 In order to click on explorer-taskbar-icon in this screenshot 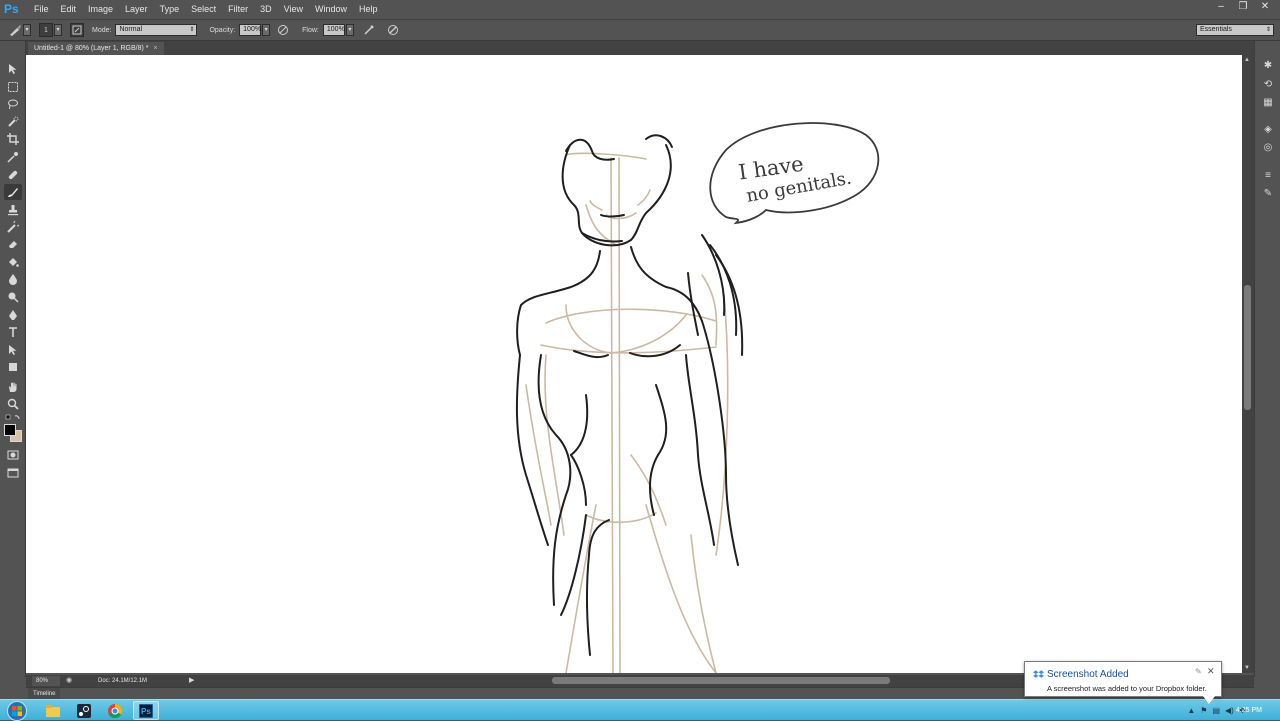, I will do `click(53, 710)`.